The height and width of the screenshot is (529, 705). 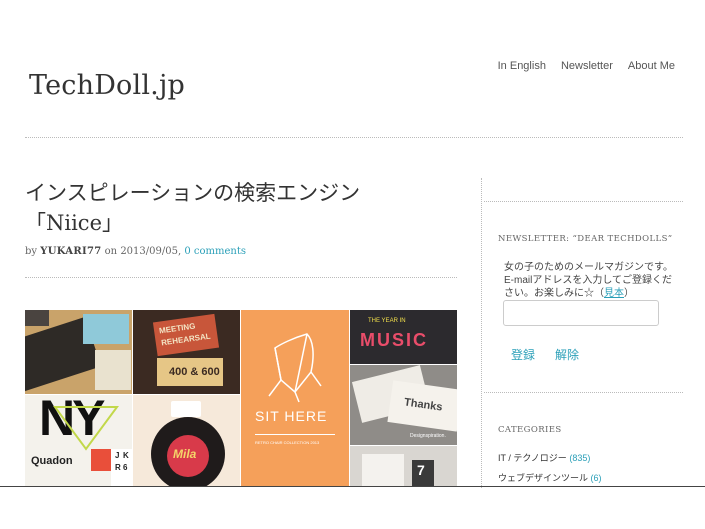 I want to click on thumb-text-music: MUSIC, so click(x=394, y=340).